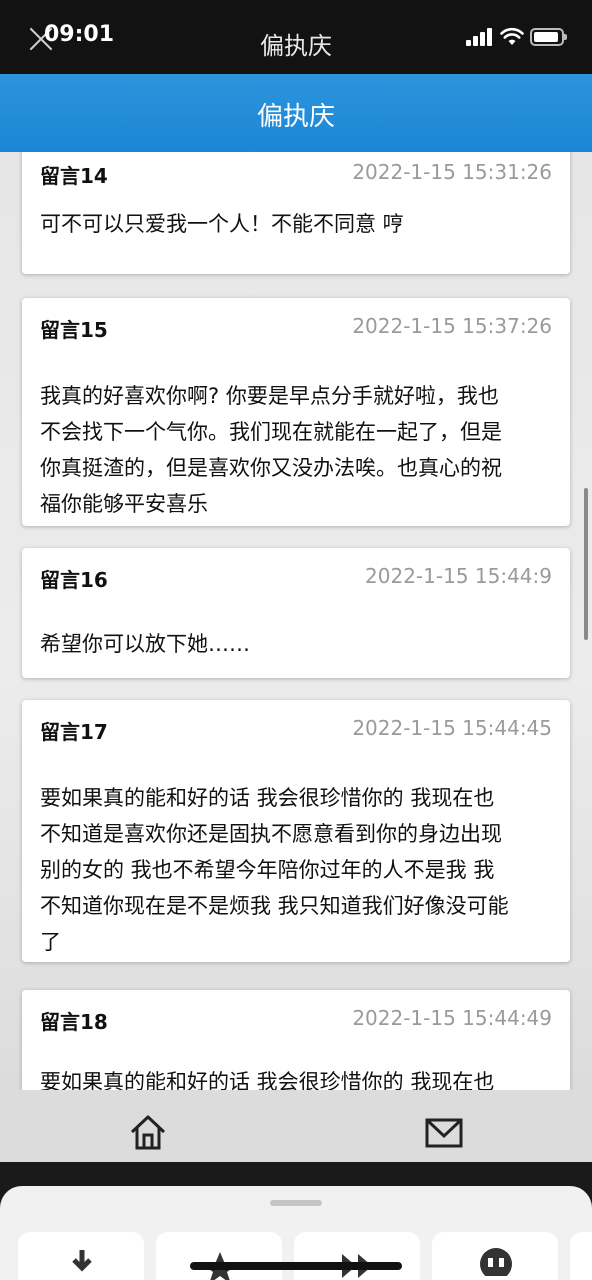 The image size is (592, 1280). I want to click on battery-icon, so click(548, 37).